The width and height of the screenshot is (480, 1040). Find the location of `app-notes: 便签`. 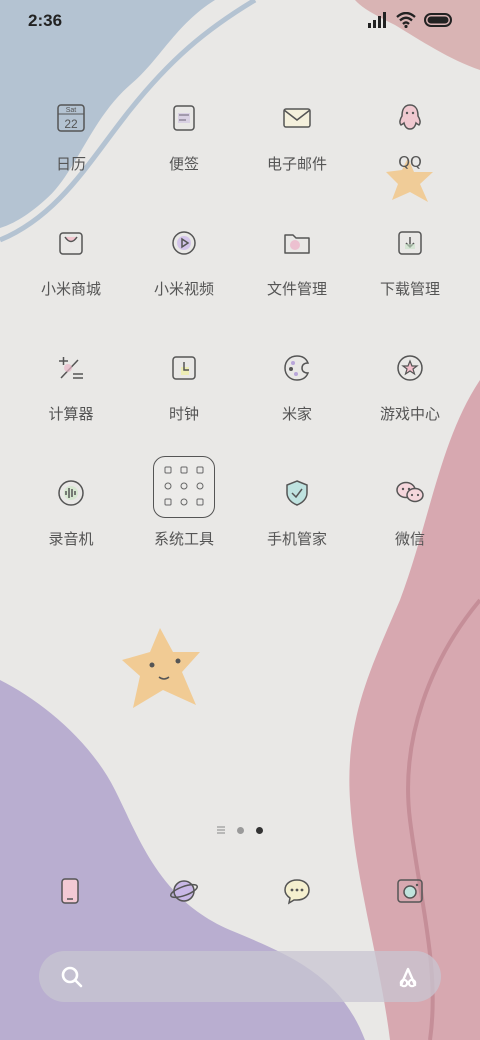

app-notes: 便签 is located at coordinates (184, 153).